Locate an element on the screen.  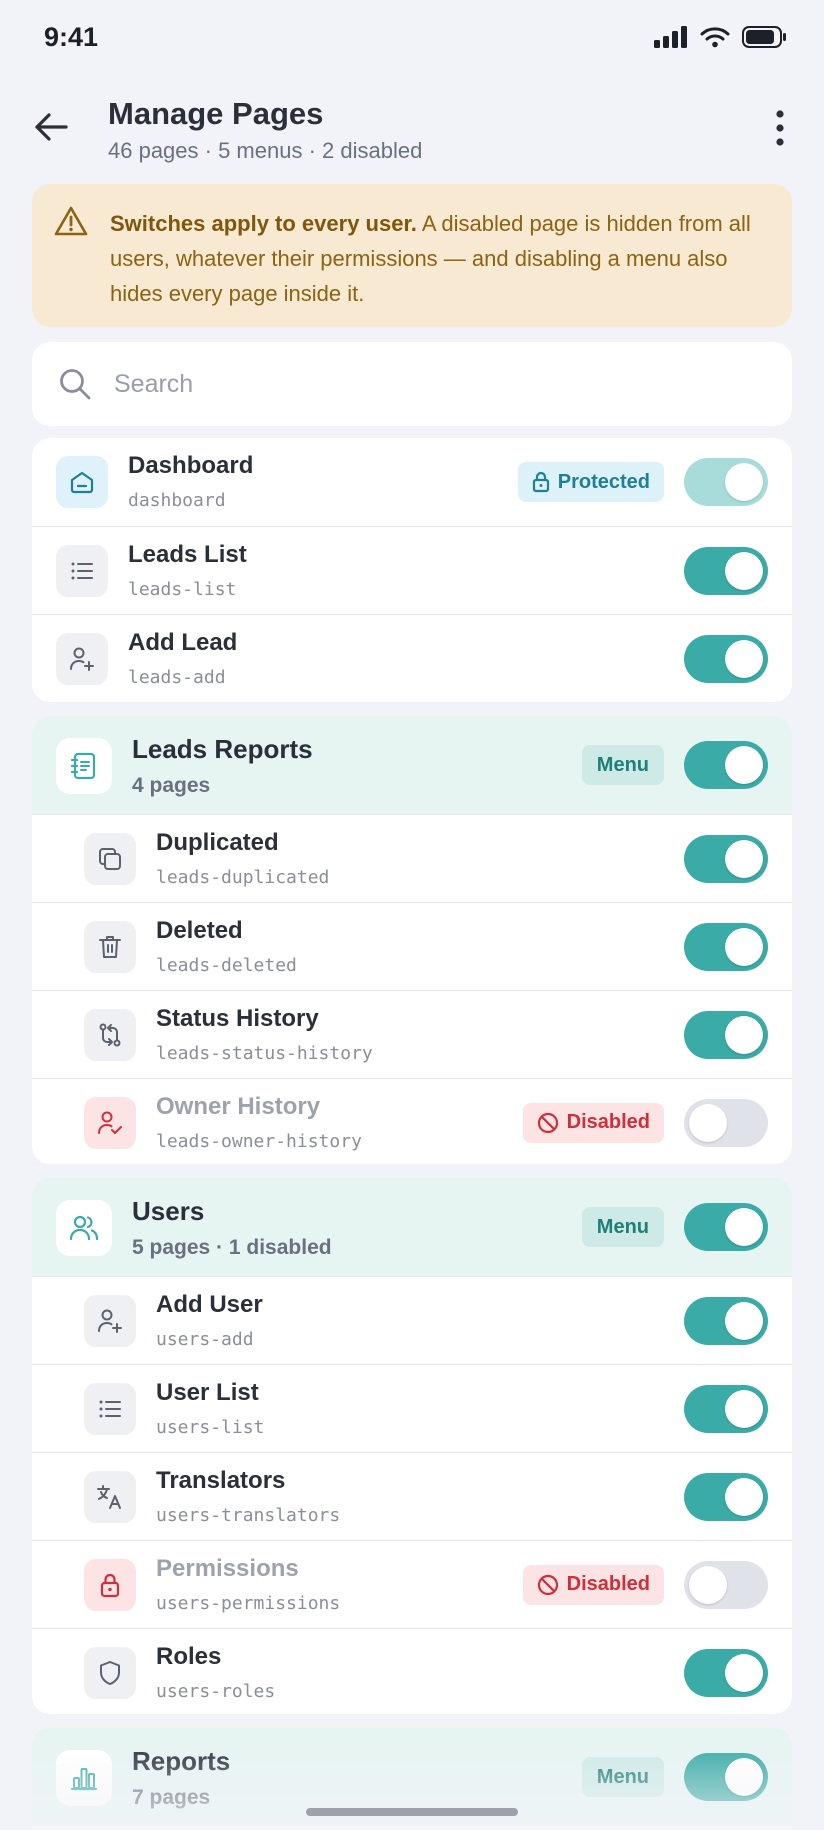
page-slug: leads-duplicated is located at coordinates (243, 877).